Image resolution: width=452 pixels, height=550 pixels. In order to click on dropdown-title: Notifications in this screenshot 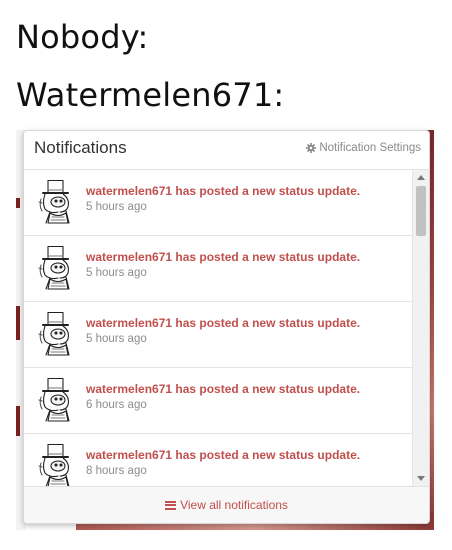, I will do `click(80, 147)`.